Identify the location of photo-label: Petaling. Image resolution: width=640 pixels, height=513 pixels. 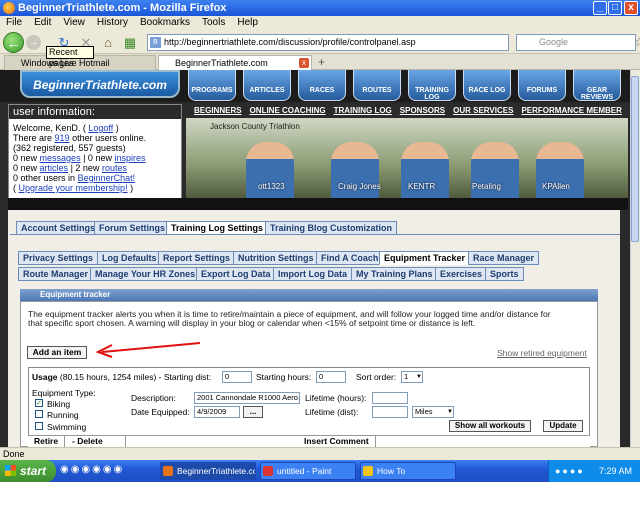
(486, 186).